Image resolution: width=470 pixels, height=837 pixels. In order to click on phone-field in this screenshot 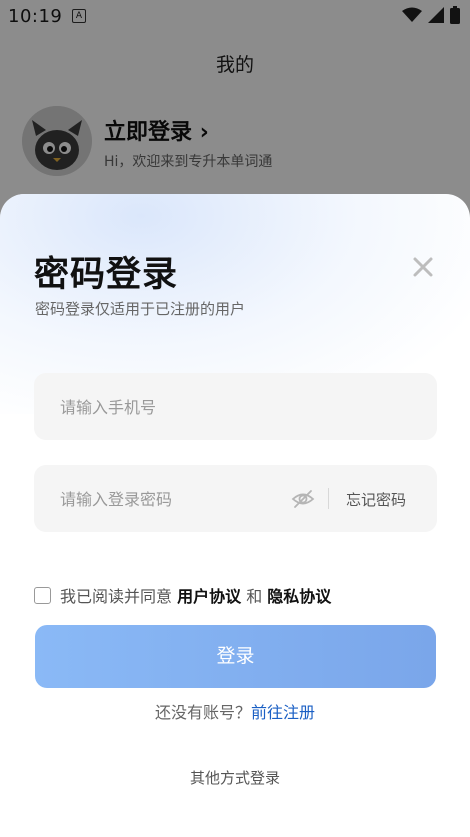, I will do `click(235, 407)`.